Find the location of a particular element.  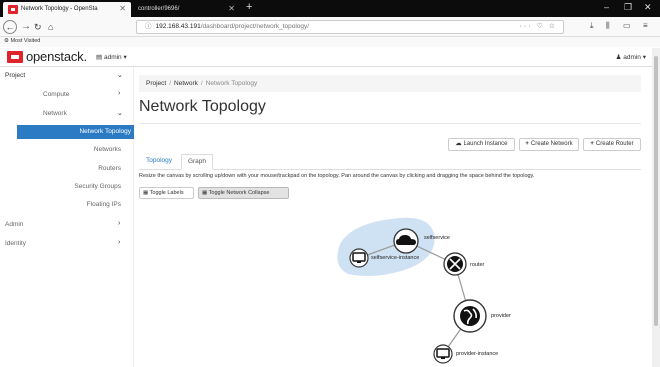

breadcrumb-project: Project is located at coordinates (156, 83).